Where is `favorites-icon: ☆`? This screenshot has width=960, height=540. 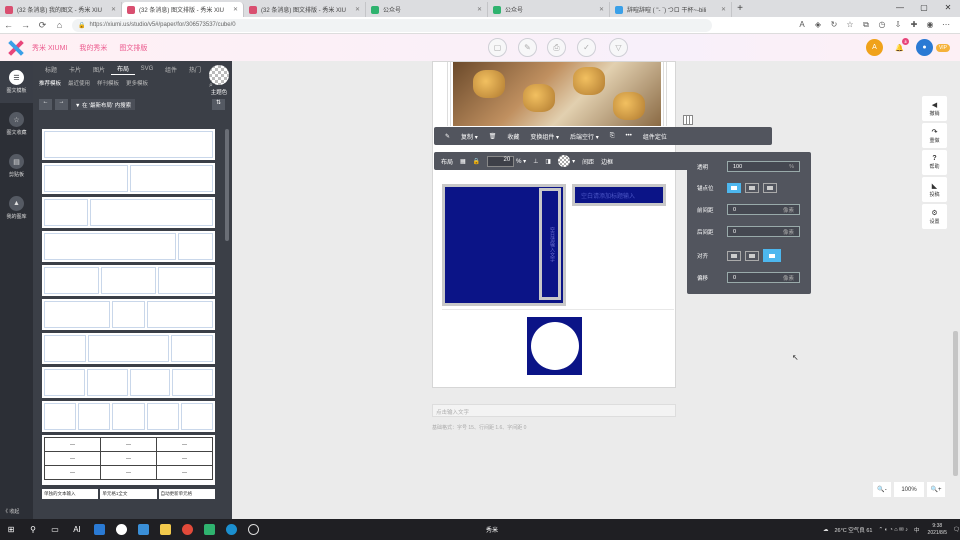
favorites-icon: ☆ is located at coordinates (850, 25).